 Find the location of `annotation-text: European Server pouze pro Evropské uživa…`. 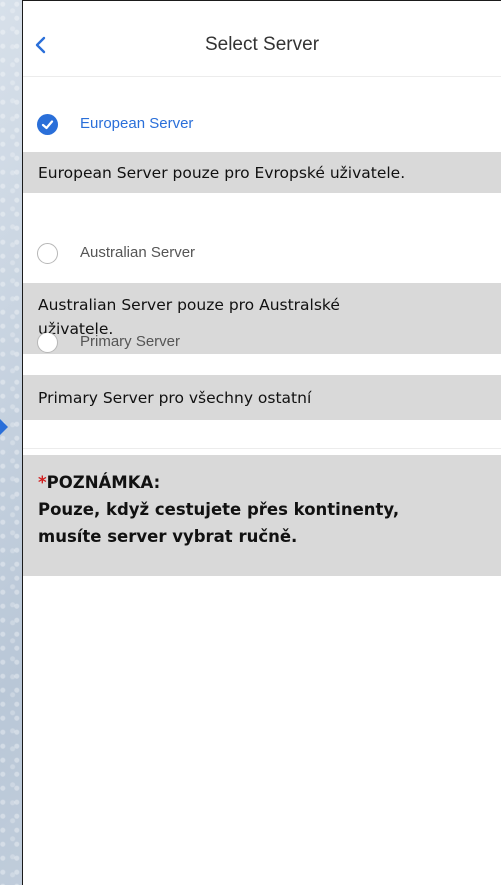

annotation-text: European Server pouze pro Evropské uživa… is located at coordinates (222, 173).